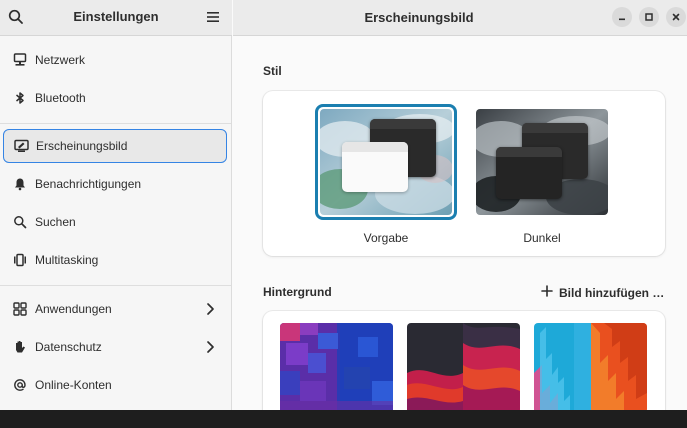 The width and height of the screenshot is (687, 428). What do you see at coordinates (20, 60) in the screenshot?
I see `network-icon` at bounding box center [20, 60].